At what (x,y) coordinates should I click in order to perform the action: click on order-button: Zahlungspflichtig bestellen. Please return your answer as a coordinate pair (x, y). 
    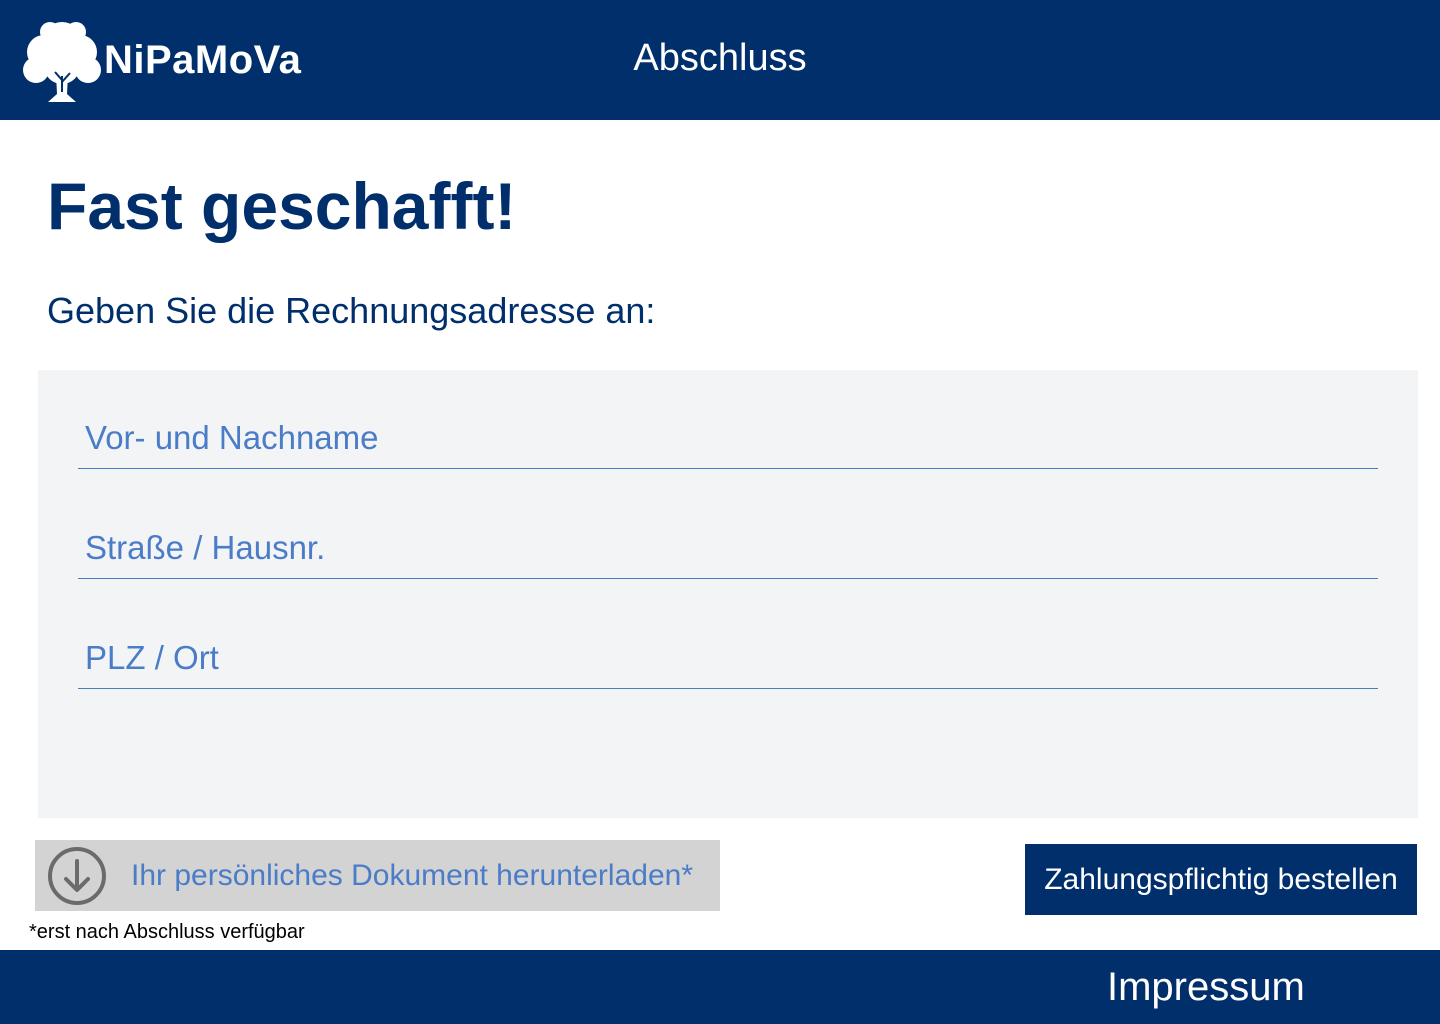
    Looking at the image, I should click on (1221, 879).